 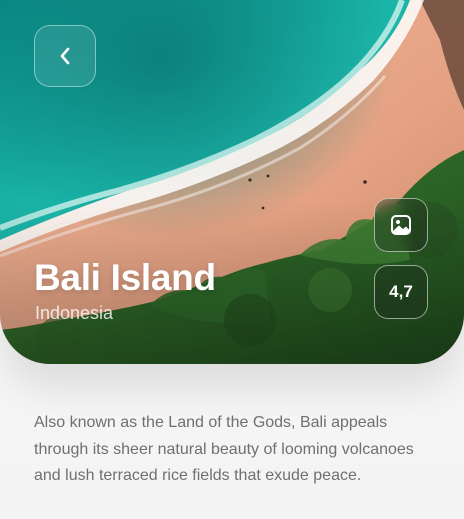 I want to click on image-icon, so click(x=401, y=225).